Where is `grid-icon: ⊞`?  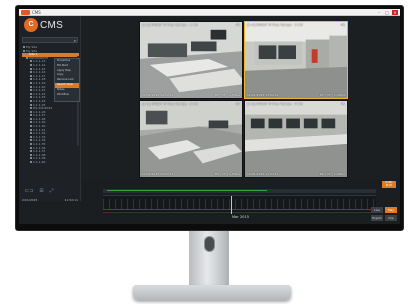 grid-icon: ⊞ is located at coordinates (41, 191).